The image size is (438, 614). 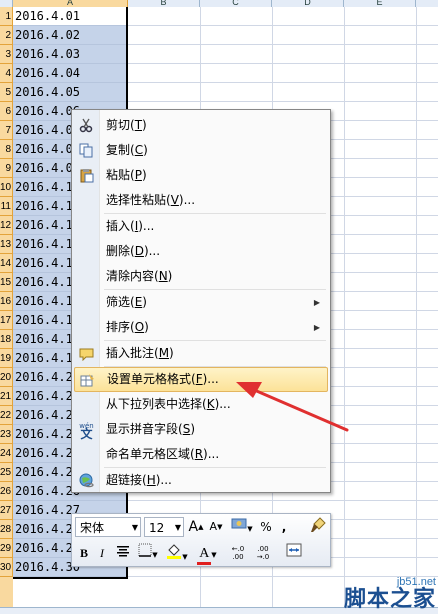 What do you see at coordinates (84, 553) in the screenshot?
I see `bold-button: B` at bounding box center [84, 553].